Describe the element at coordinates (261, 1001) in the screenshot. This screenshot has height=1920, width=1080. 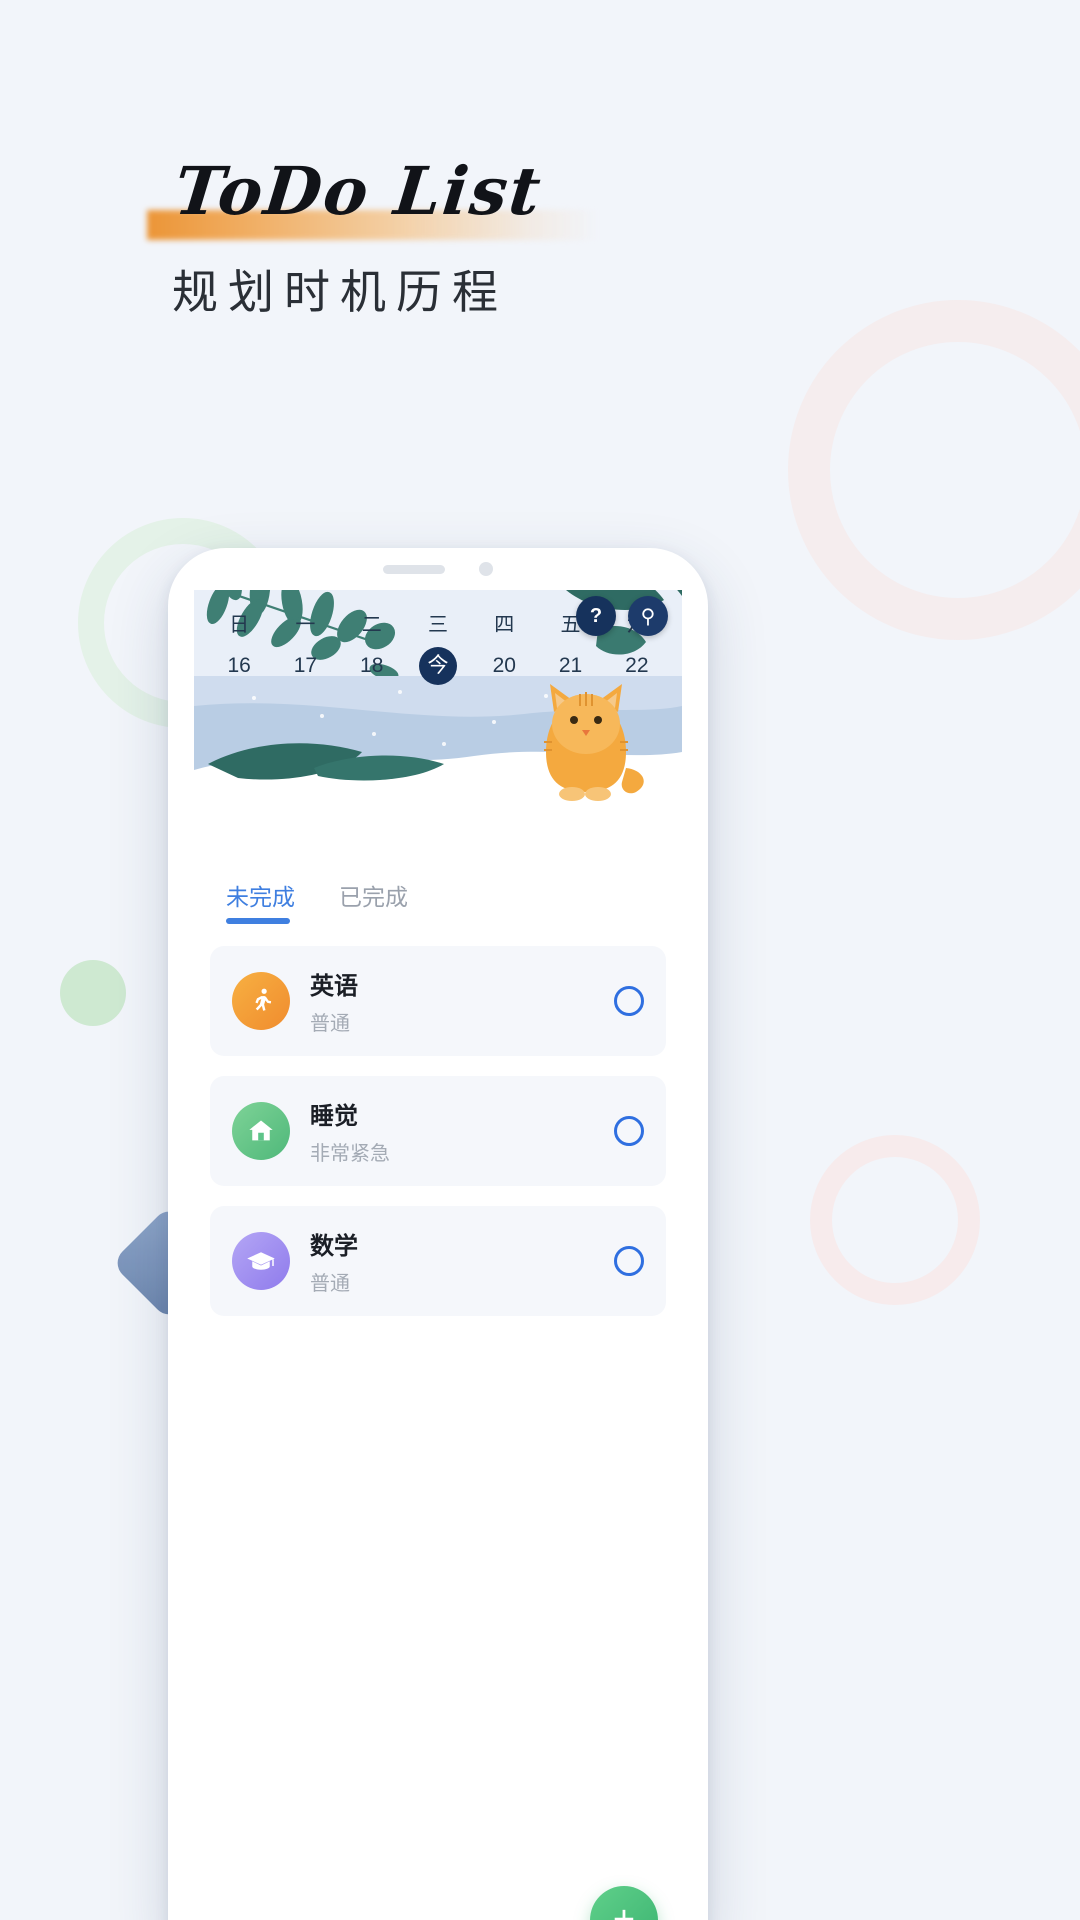
I see `running-icon` at that location.